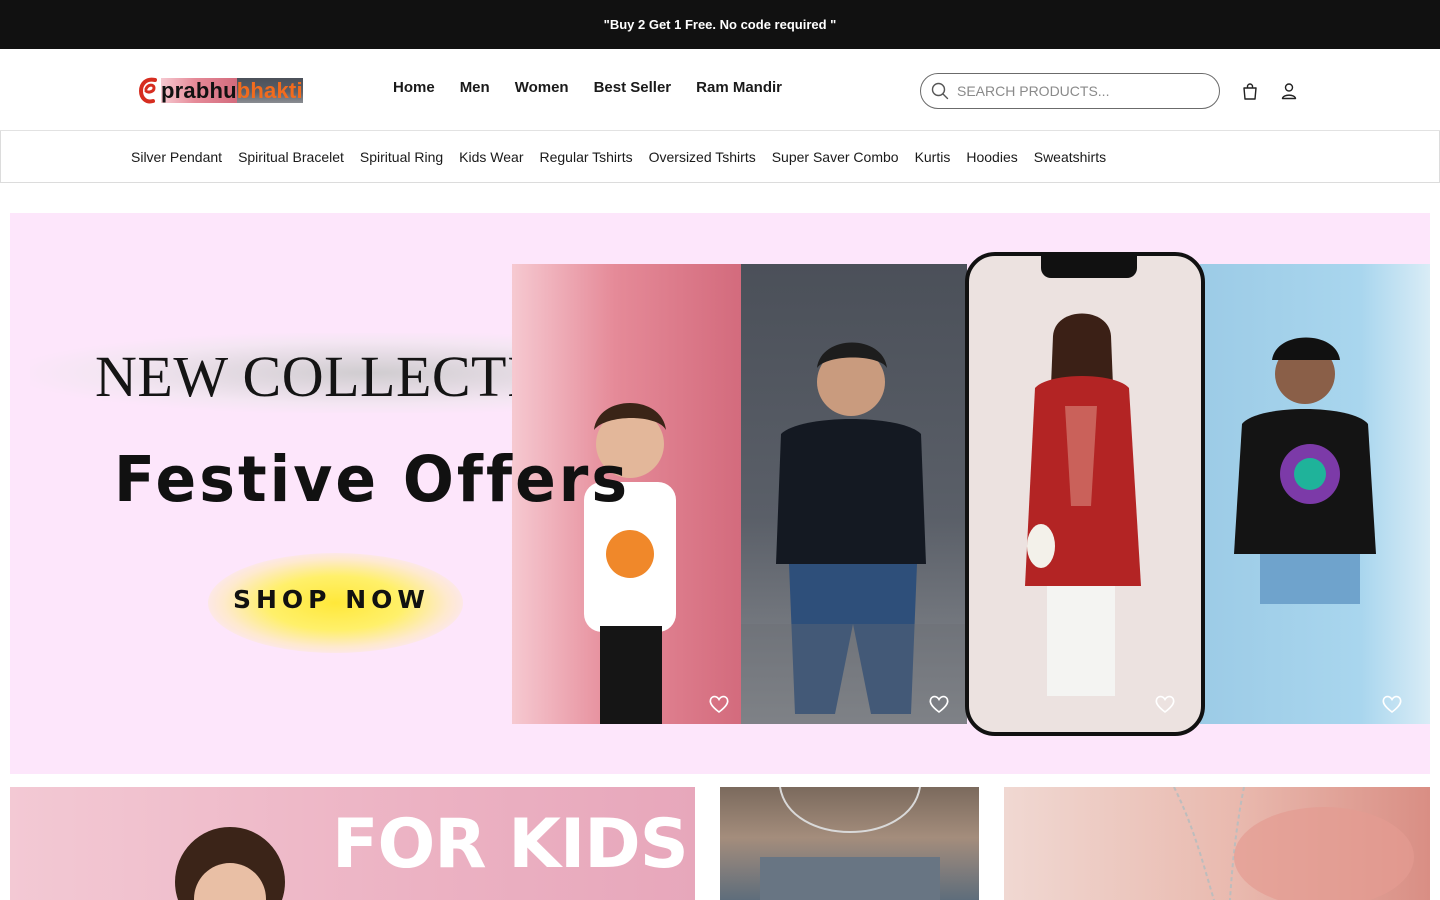  What do you see at coordinates (232, 90) in the screenshot?
I see `logo-text: prabhubhakti` at bounding box center [232, 90].